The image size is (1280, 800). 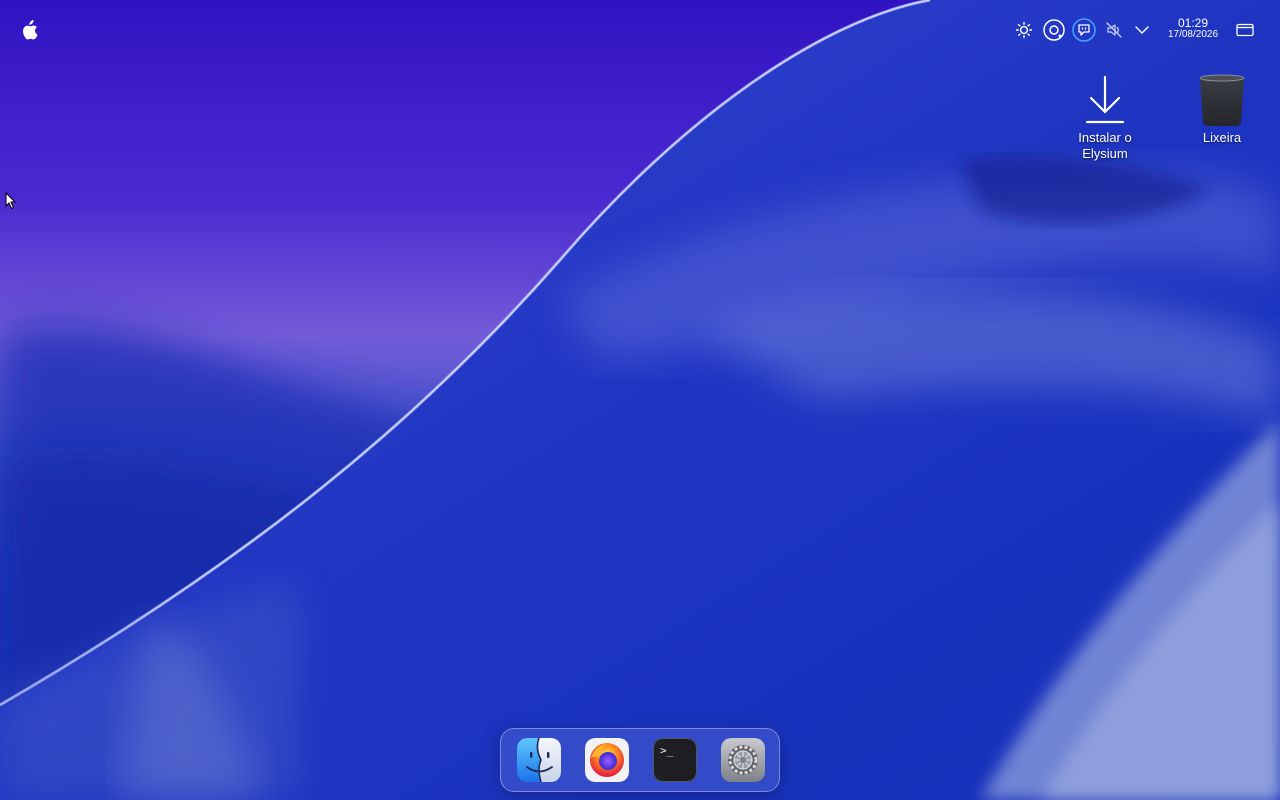 I want to click on desktop-icon-label: Instalar o Elysium, so click(x=1105, y=145).